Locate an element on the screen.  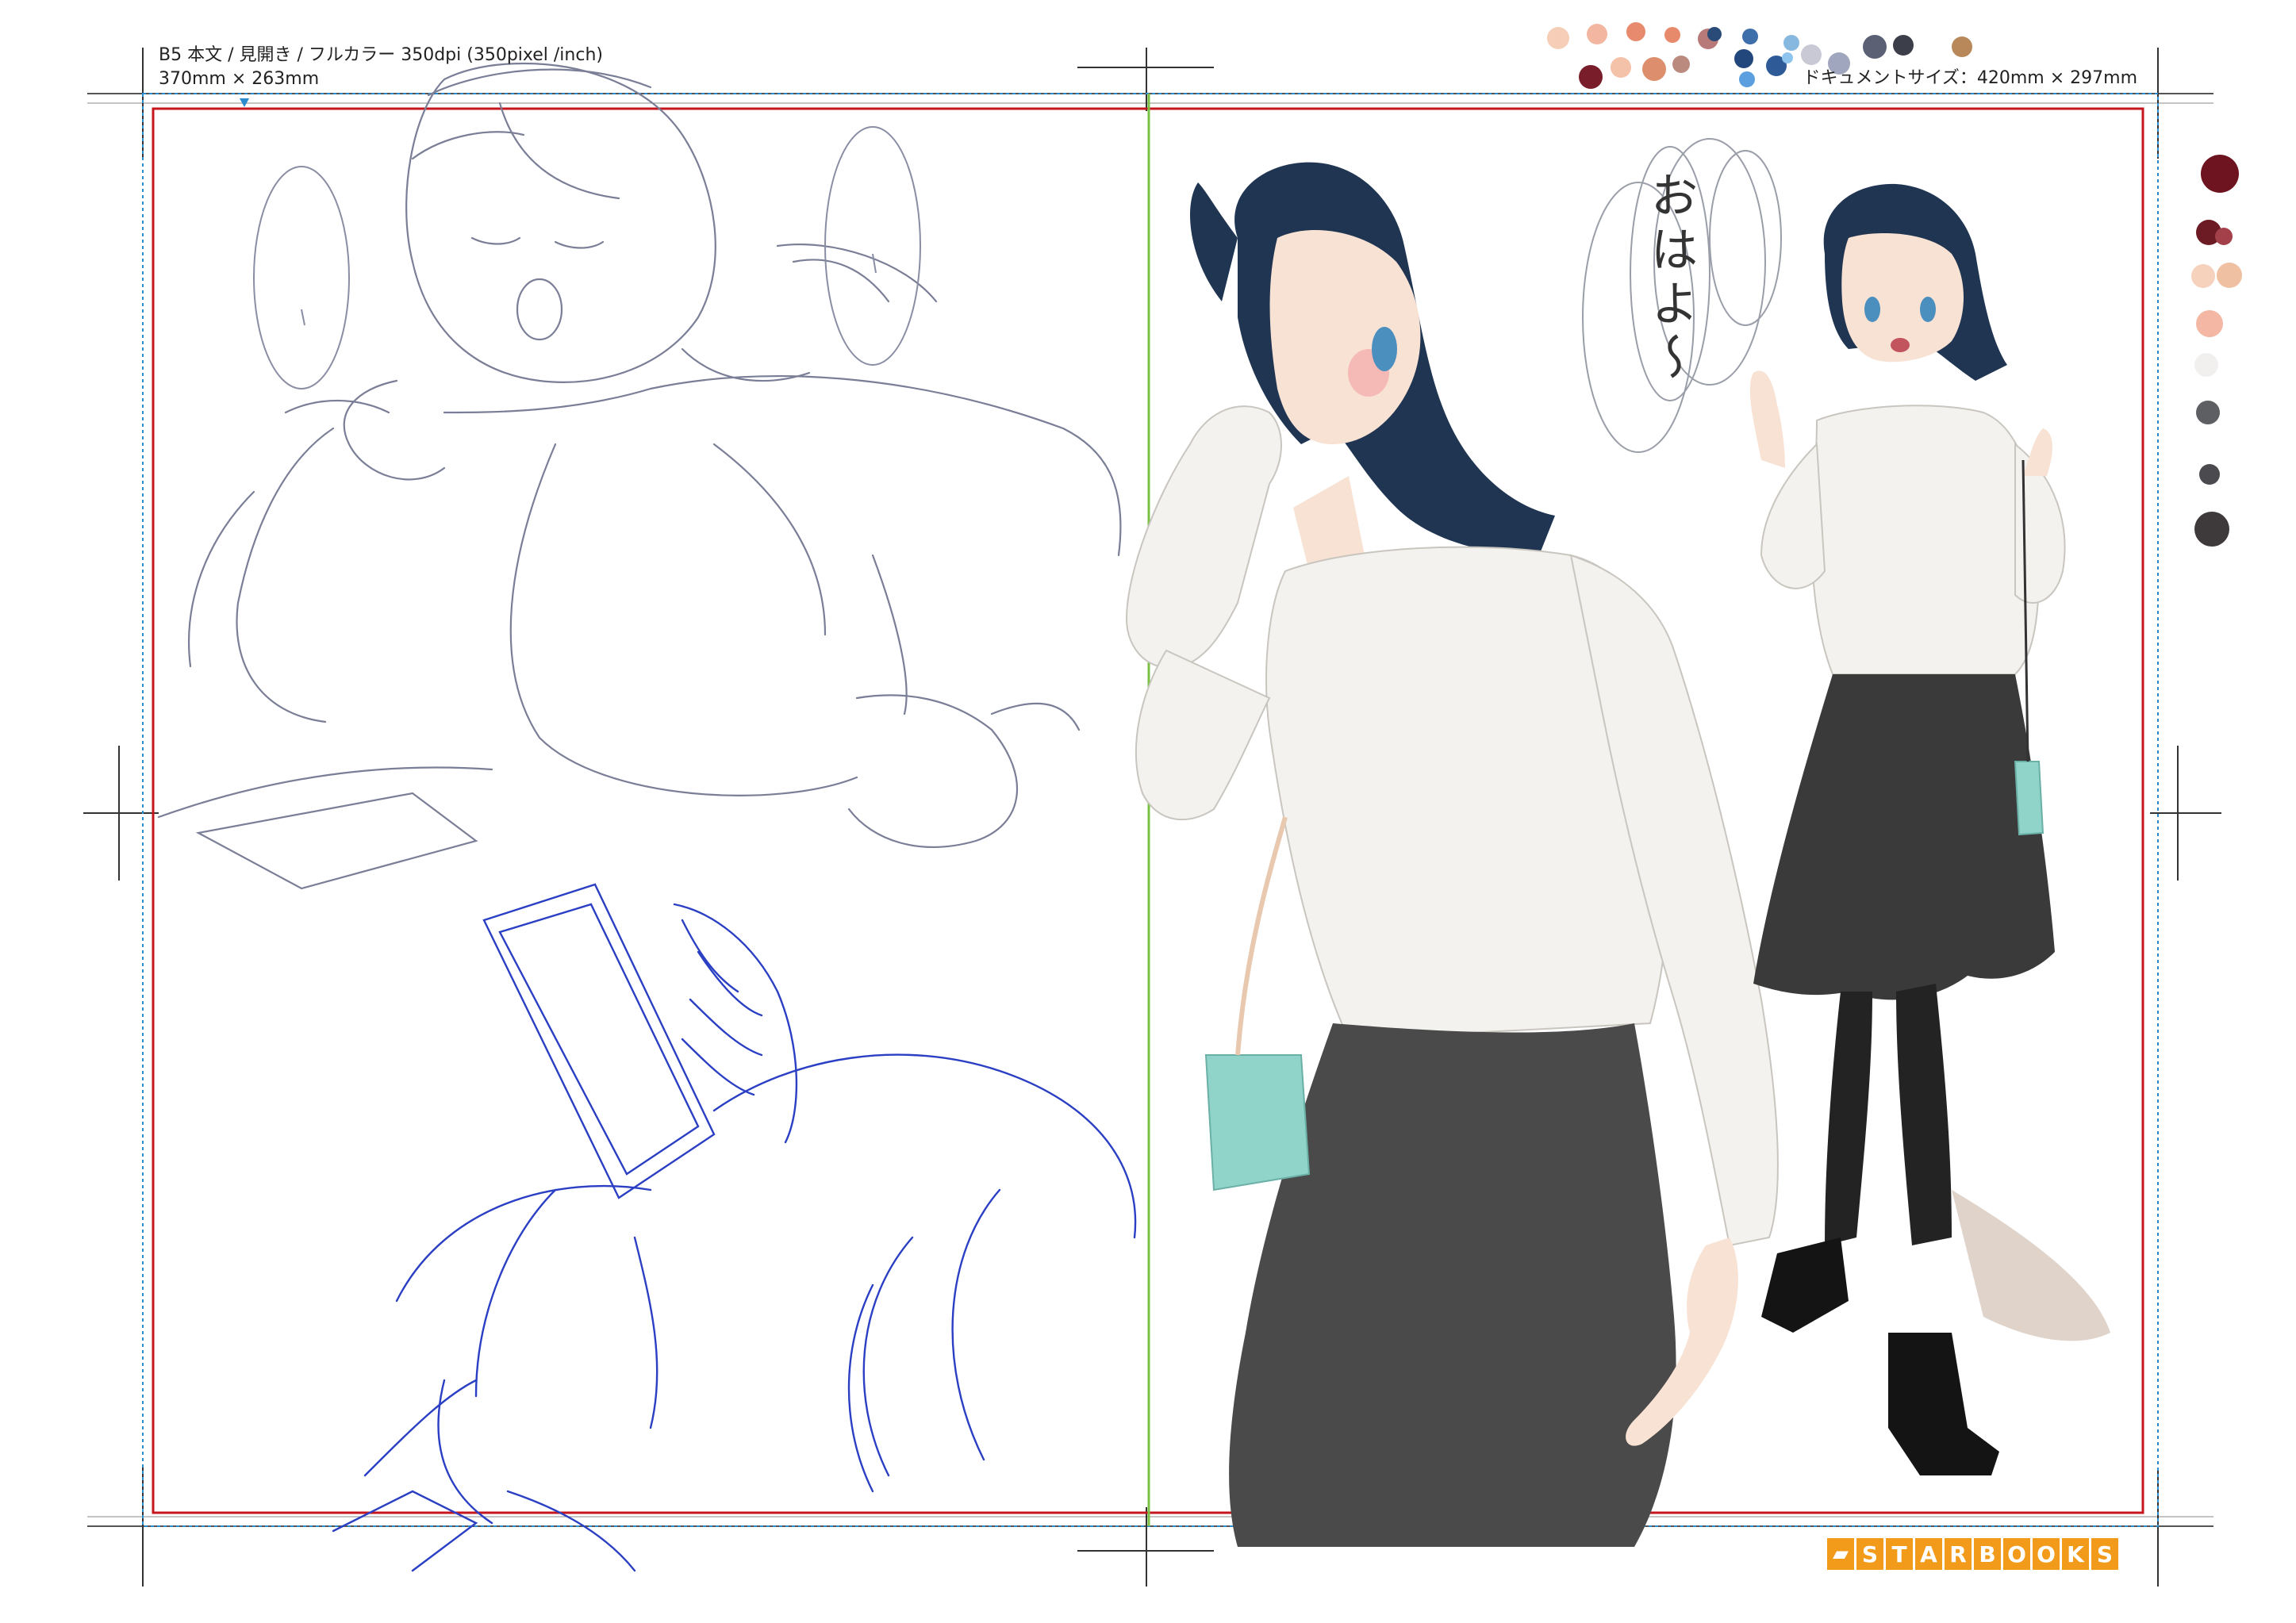
logo-letter: R is located at coordinates (1958, 1554).